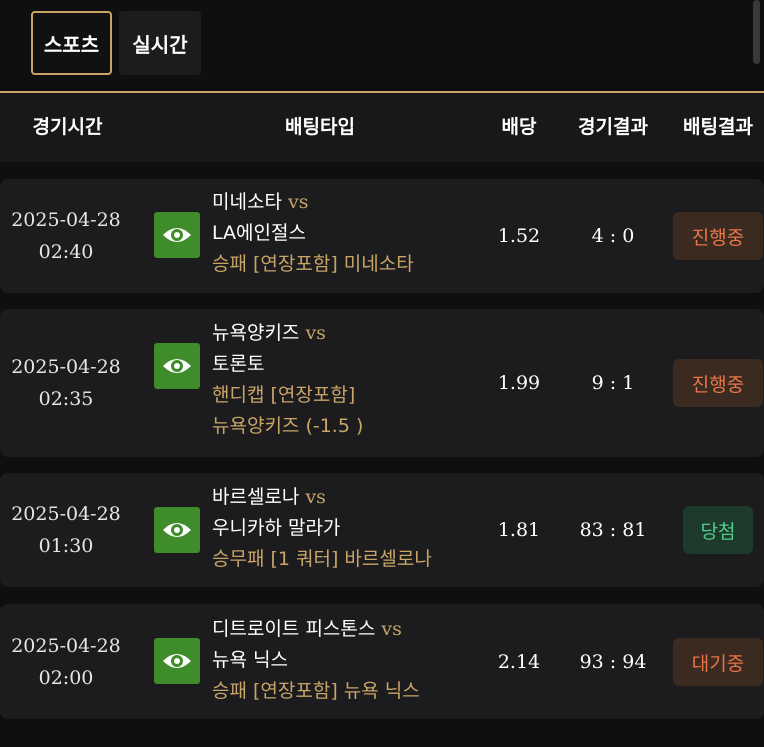  I want to click on home-team: 뉴욕양키즈, so click(256, 333).